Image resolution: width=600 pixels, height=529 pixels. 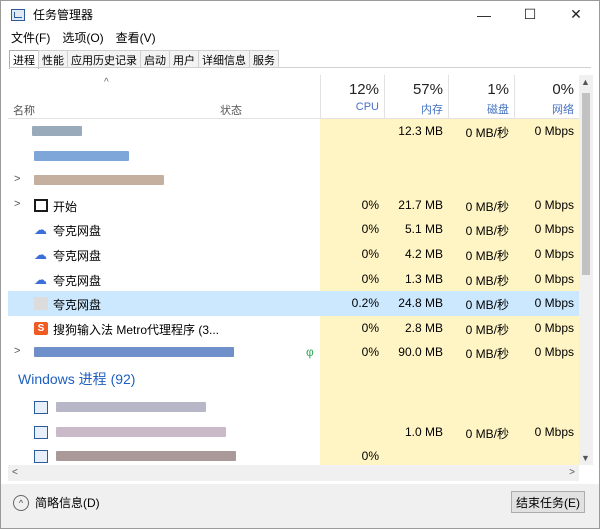 What do you see at coordinates (563, 110) in the screenshot?
I see `network-label: 网络` at bounding box center [563, 110].